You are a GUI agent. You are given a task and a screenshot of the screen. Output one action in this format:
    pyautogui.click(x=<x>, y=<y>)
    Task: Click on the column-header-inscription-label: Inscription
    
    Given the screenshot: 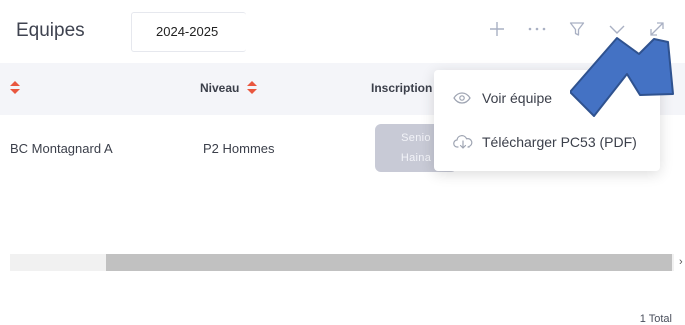 What is the action you would take?
    pyautogui.click(x=402, y=88)
    